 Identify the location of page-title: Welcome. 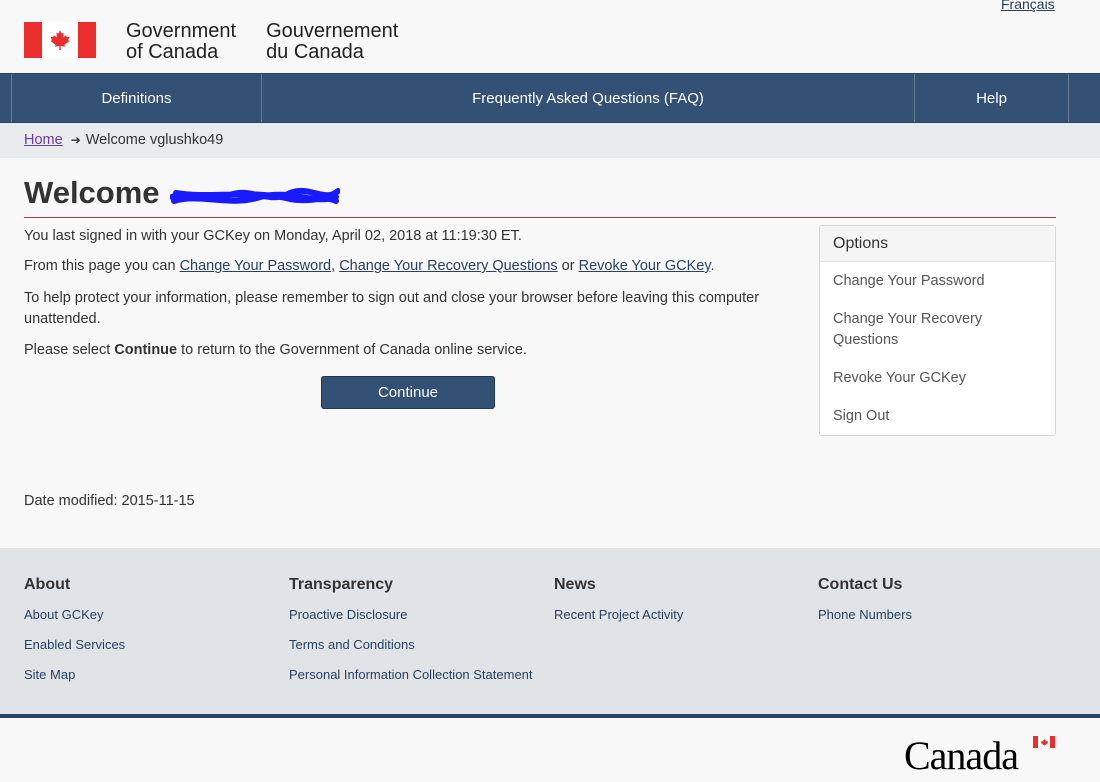
(182, 193).